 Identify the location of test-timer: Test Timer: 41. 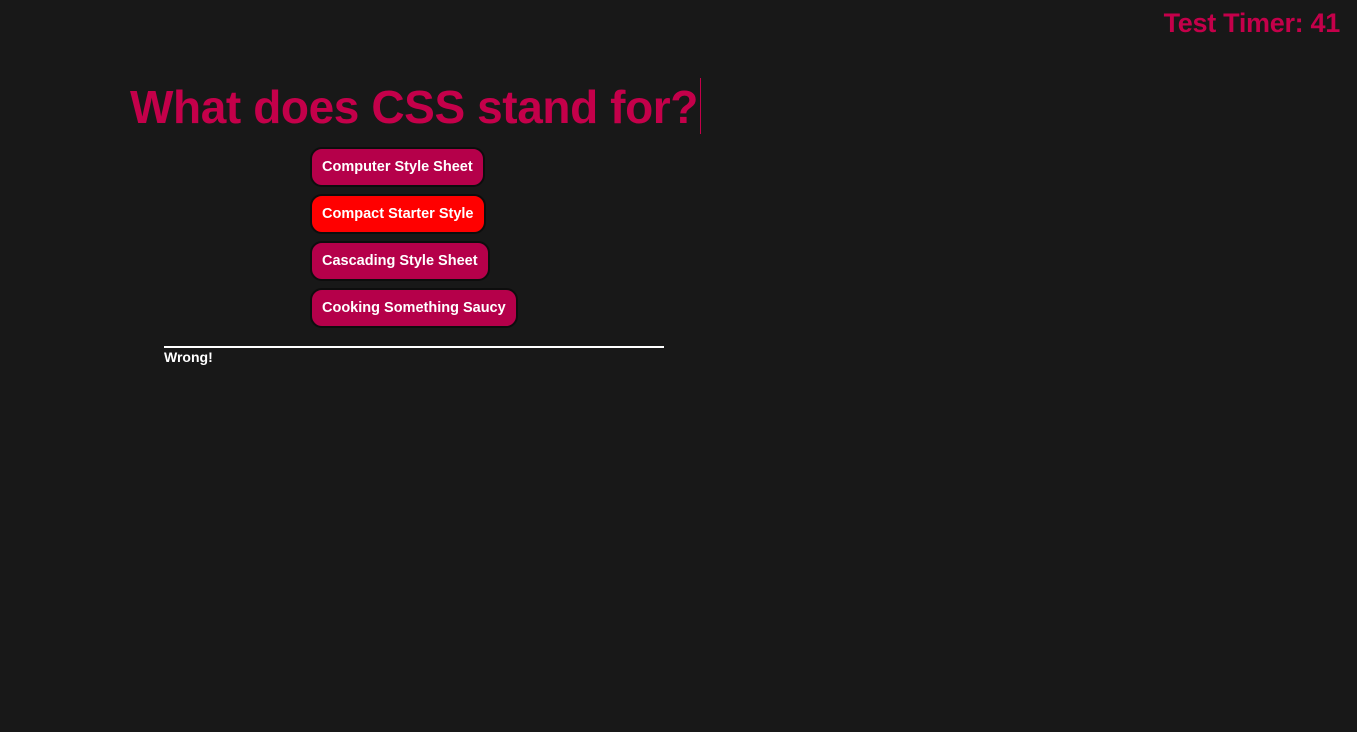
(1252, 23).